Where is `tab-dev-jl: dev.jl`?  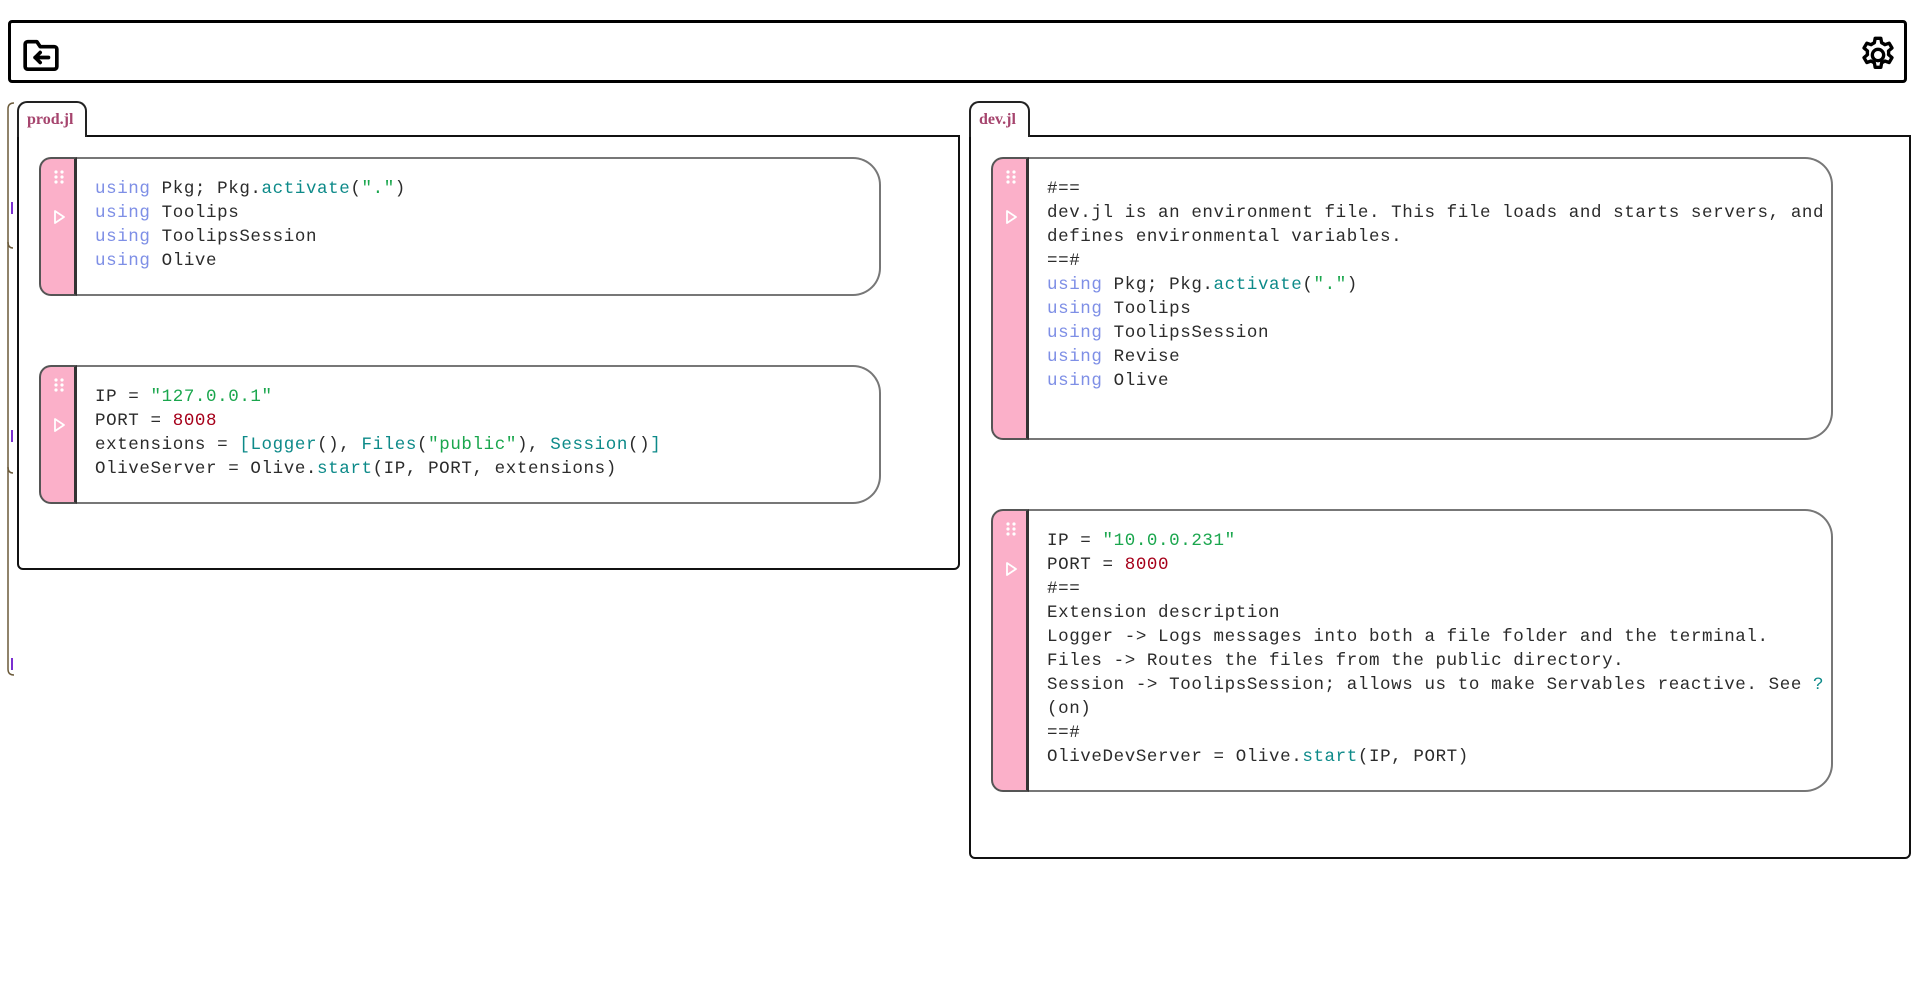 tab-dev-jl: dev.jl is located at coordinates (999, 119).